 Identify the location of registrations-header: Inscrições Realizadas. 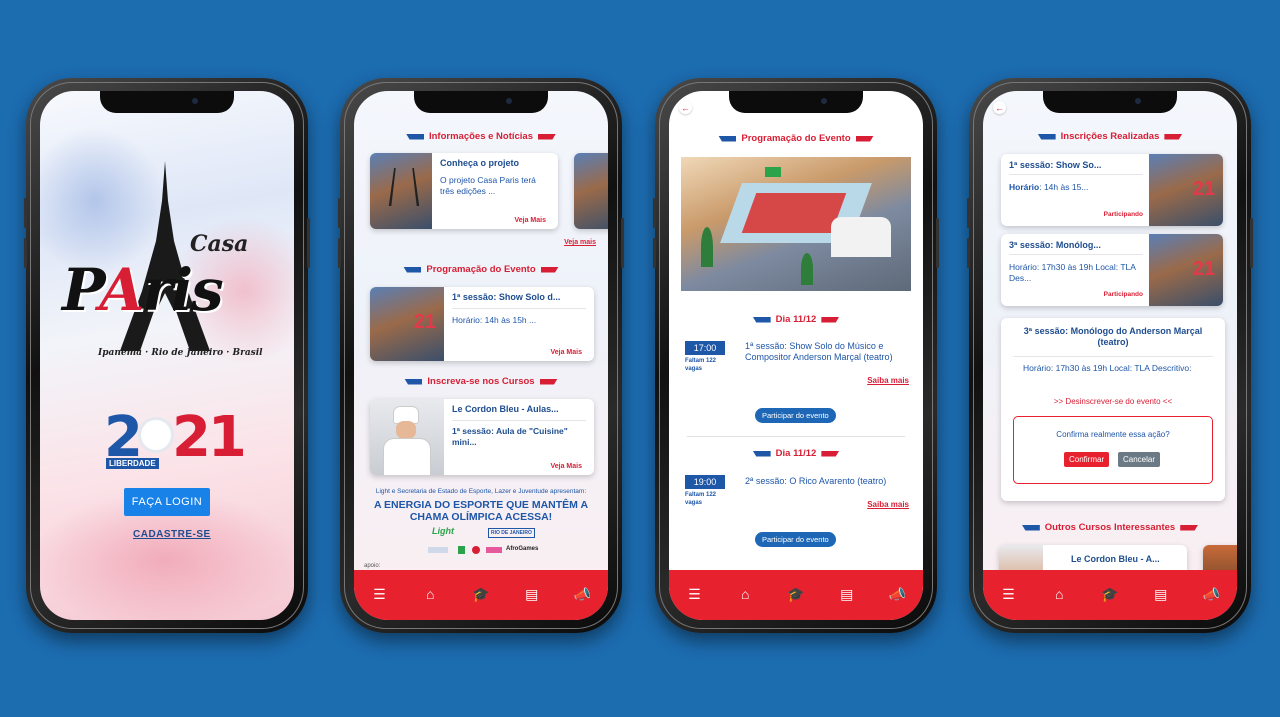
(1110, 136).